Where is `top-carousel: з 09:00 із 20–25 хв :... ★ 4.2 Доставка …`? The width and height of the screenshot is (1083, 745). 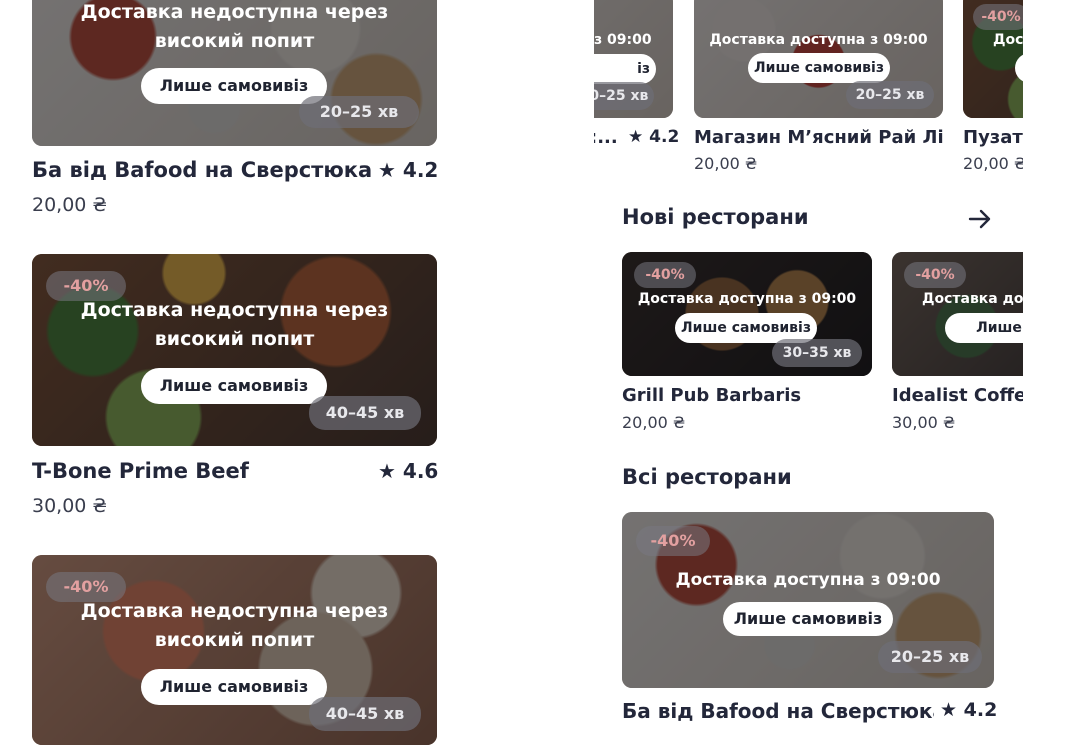
top-carousel: з 09:00 із 20–25 хв :... ★ 4.2 Доставка … is located at coordinates (808, 90).